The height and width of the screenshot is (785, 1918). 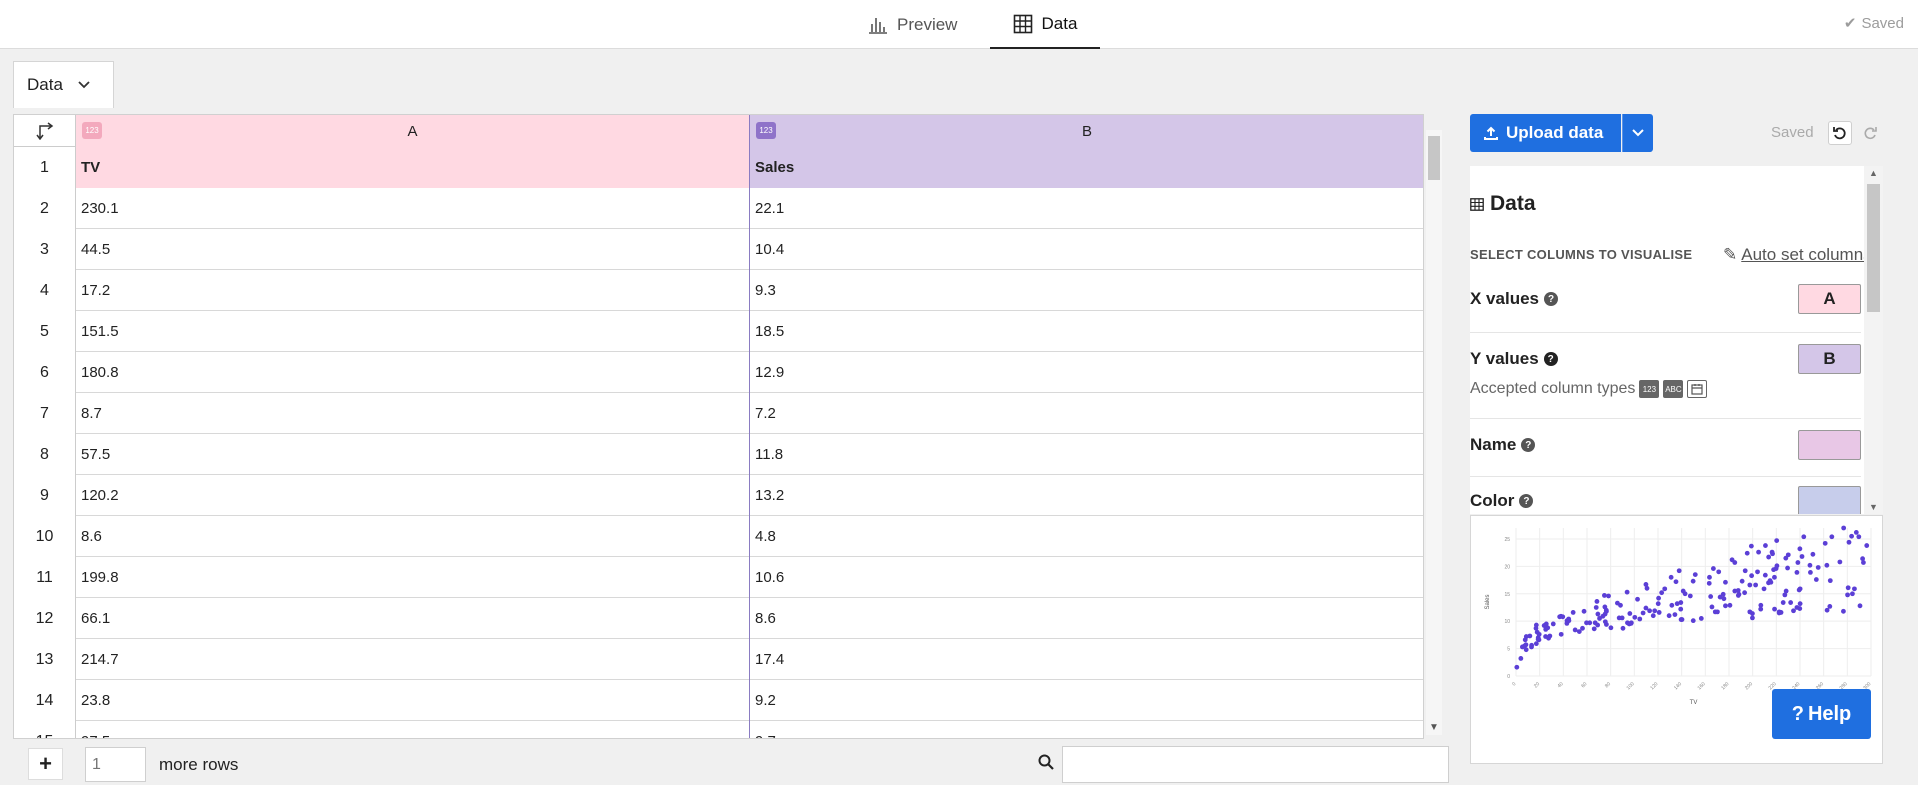 I want to click on cell-a: 44.5, so click(x=413, y=249).